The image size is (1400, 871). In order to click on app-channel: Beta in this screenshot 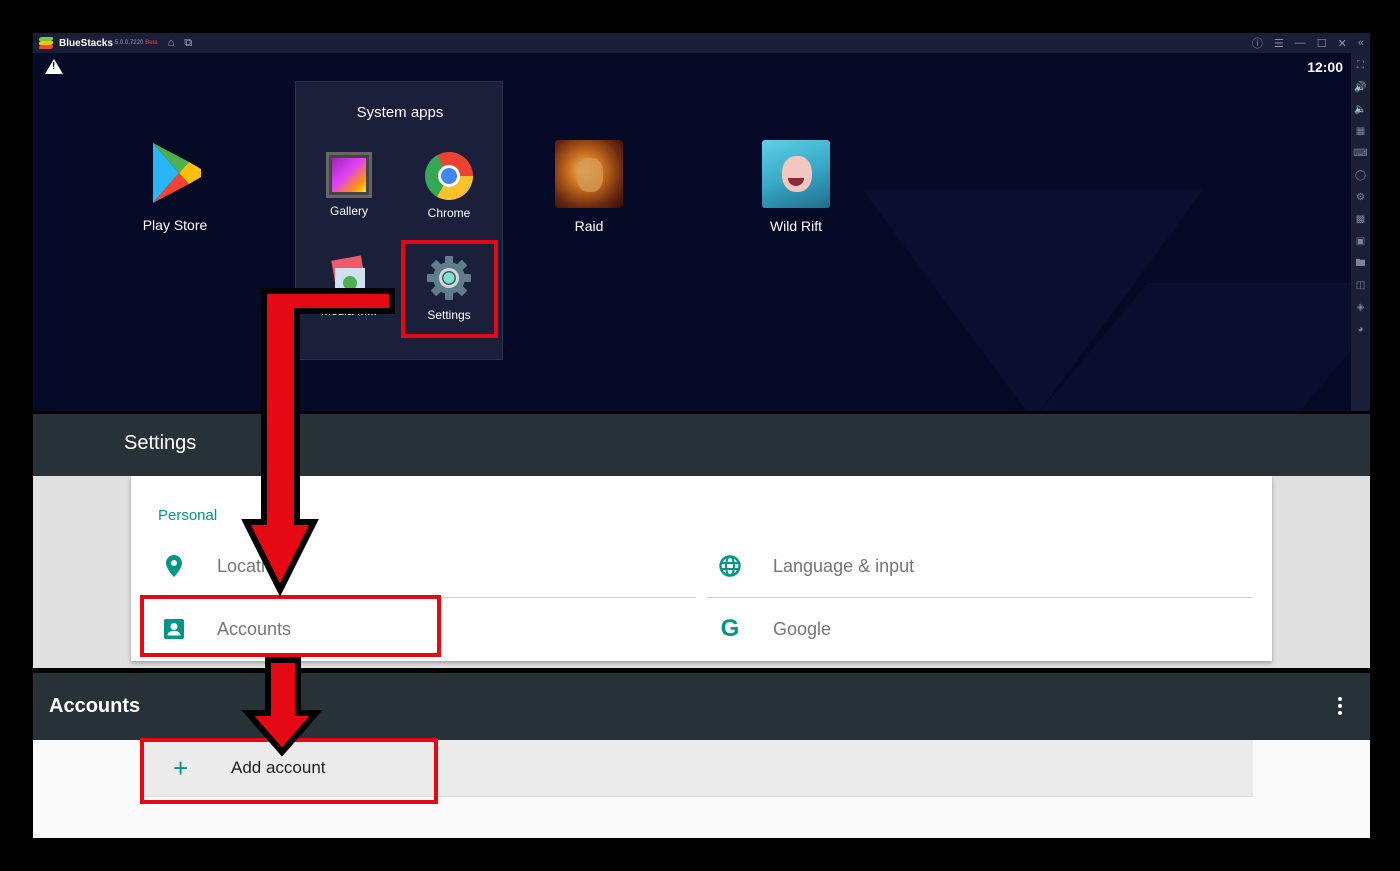, I will do `click(151, 43)`.